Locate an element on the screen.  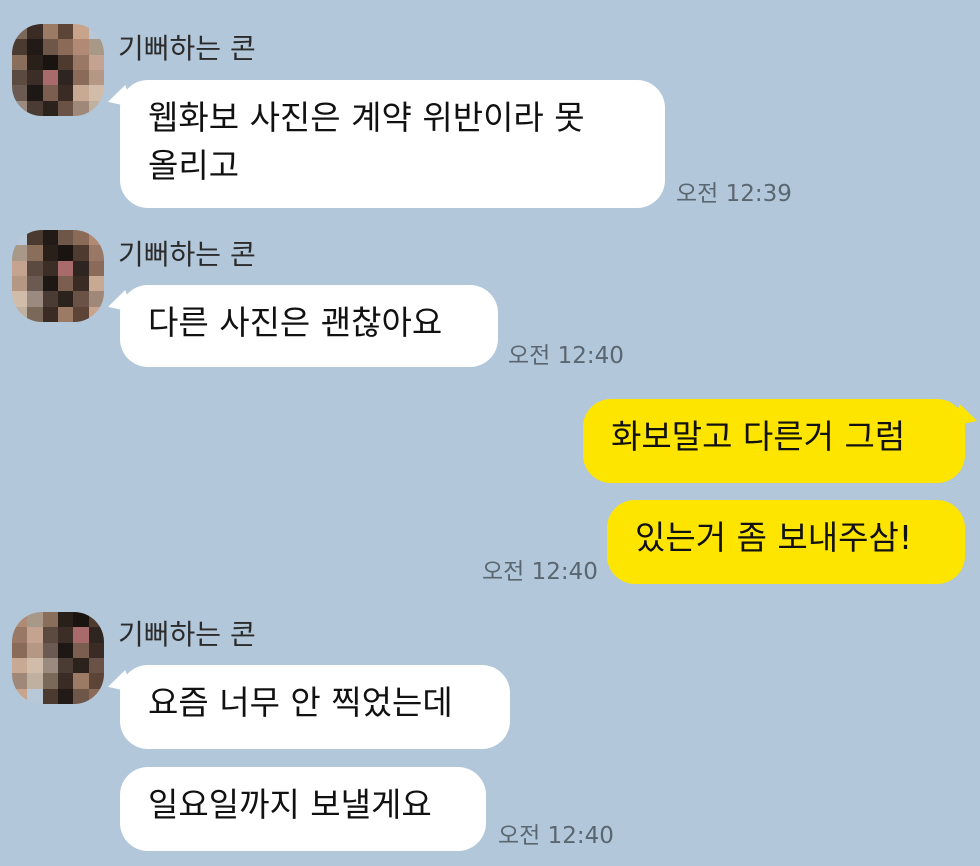
message-line: 웹화보 사진은 계약 위반이라 못 is located at coordinates (366, 117).